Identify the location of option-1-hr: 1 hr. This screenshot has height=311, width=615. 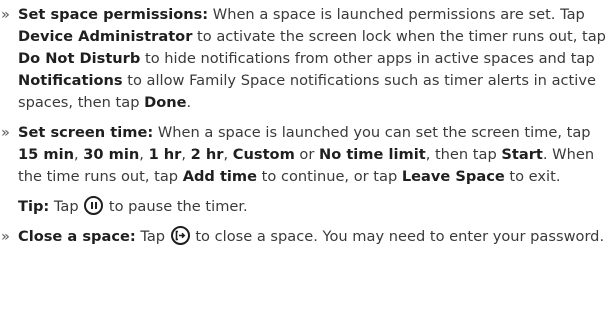
(165, 154).